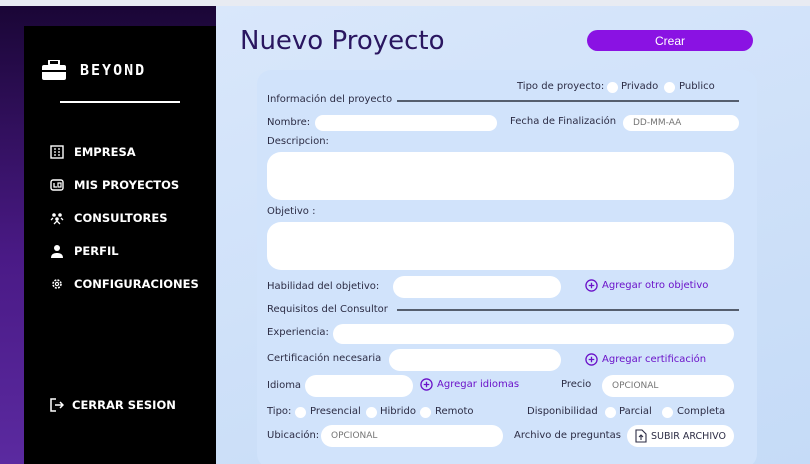 This screenshot has width=810, height=464. I want to click on file-upload-icon, so click(641, 436).